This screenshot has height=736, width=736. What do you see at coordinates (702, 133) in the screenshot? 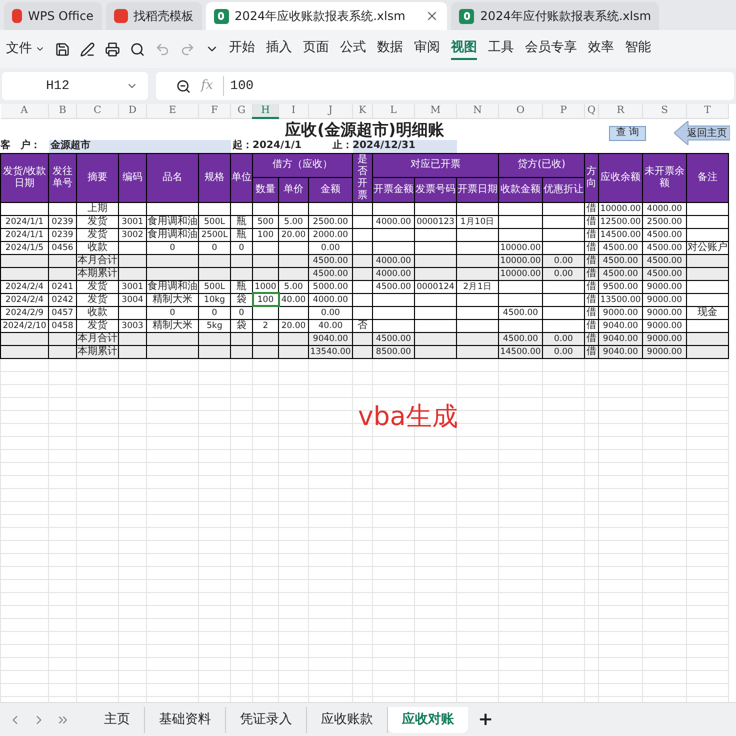
I see `back-home-button: 返回主页` at bounding box center [702, 133].